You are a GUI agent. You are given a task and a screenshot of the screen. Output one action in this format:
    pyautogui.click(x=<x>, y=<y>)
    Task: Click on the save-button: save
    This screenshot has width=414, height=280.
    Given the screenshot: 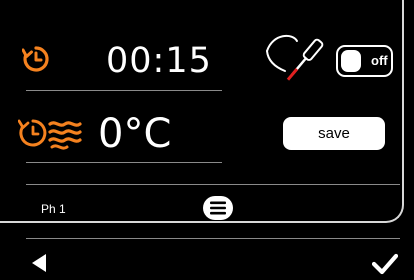 What is the action you would take?
    pyautogui.click(x=334, y=133)
    